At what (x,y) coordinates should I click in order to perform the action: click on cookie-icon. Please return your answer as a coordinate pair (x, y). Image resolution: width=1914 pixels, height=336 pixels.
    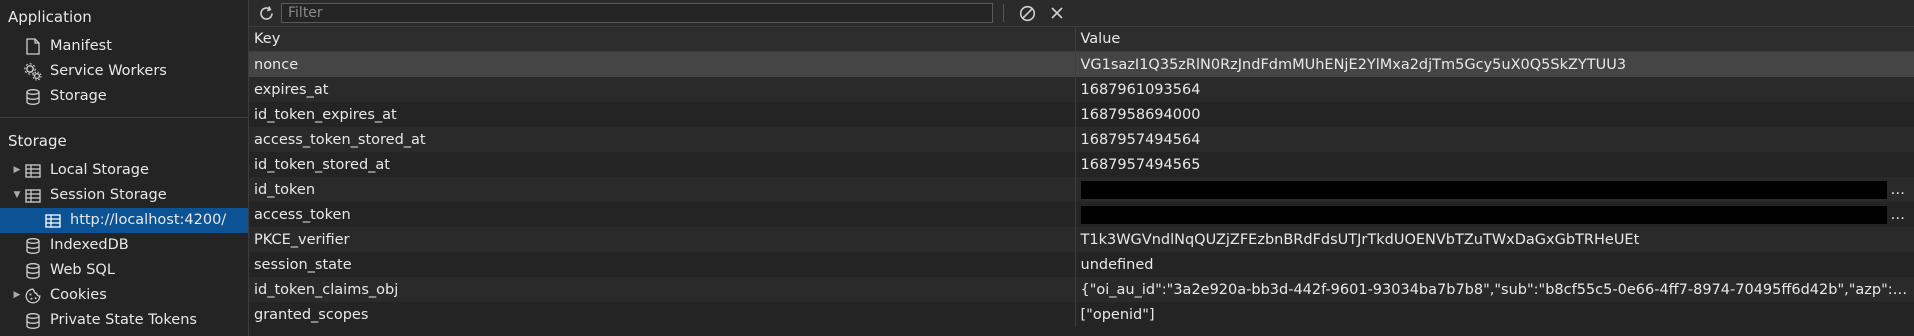
    Looking at the image, I should click on (33, 296).